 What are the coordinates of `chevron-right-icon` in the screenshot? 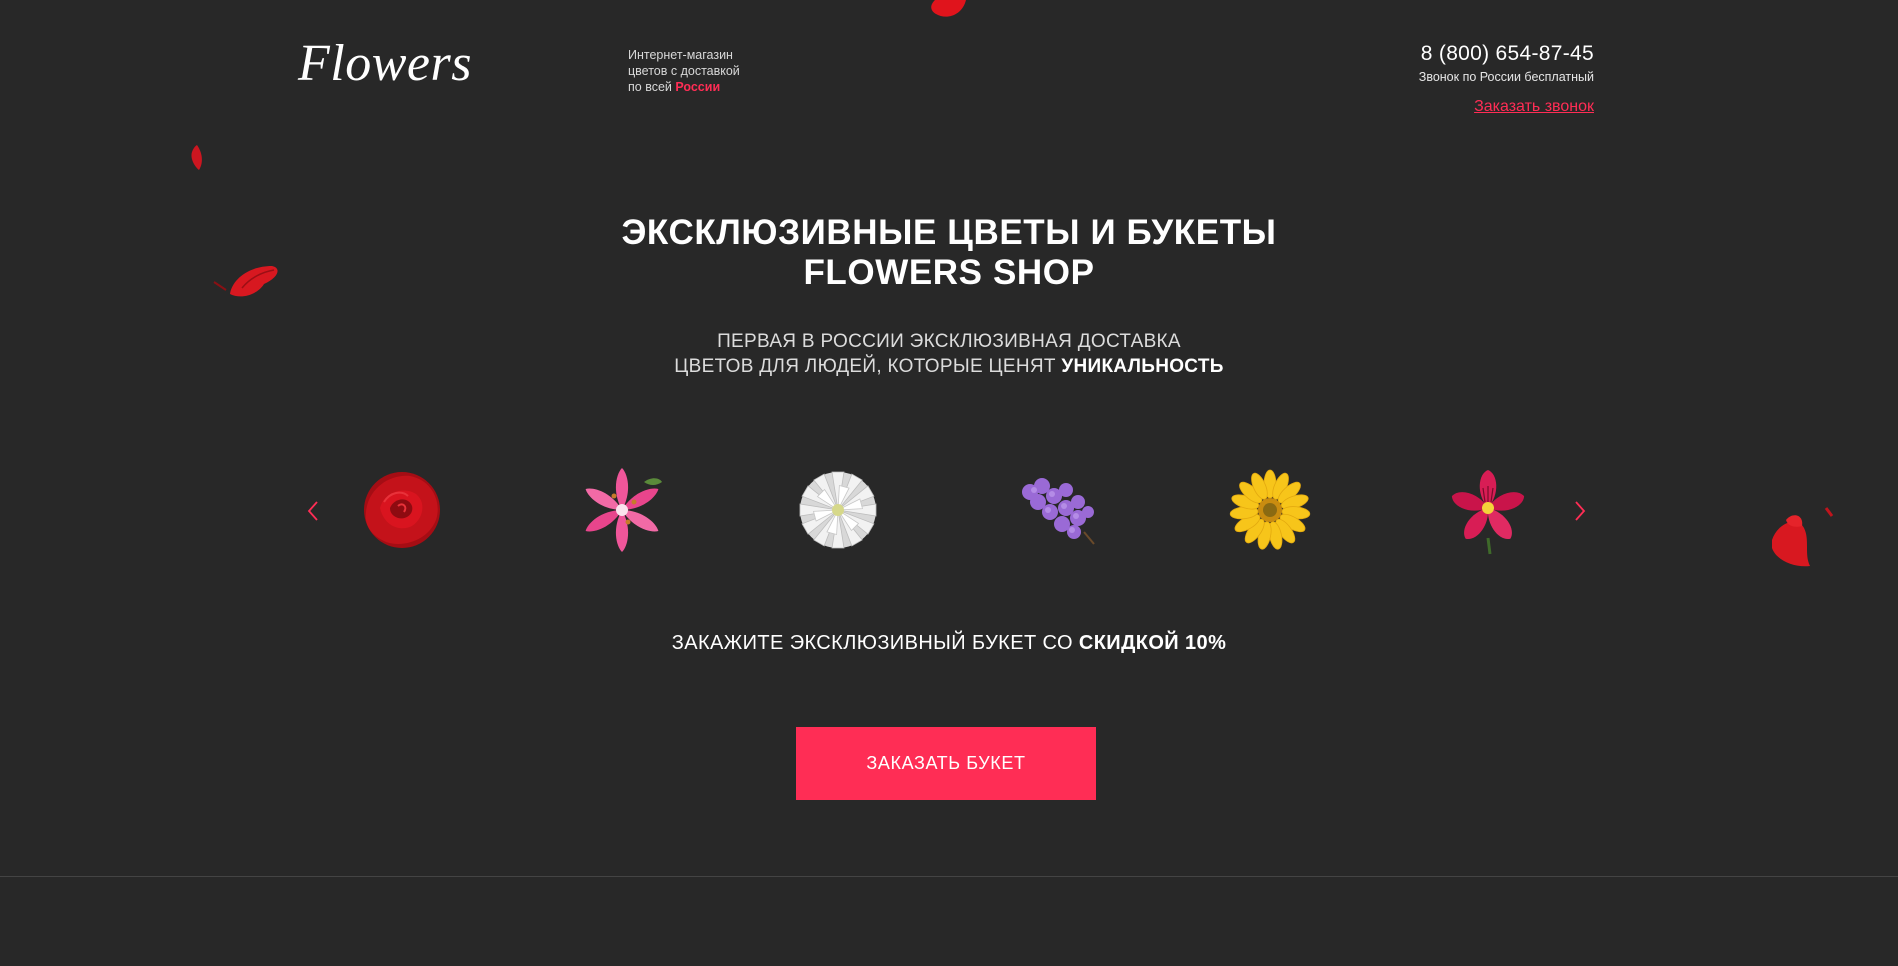 It's located at (1580, 511).